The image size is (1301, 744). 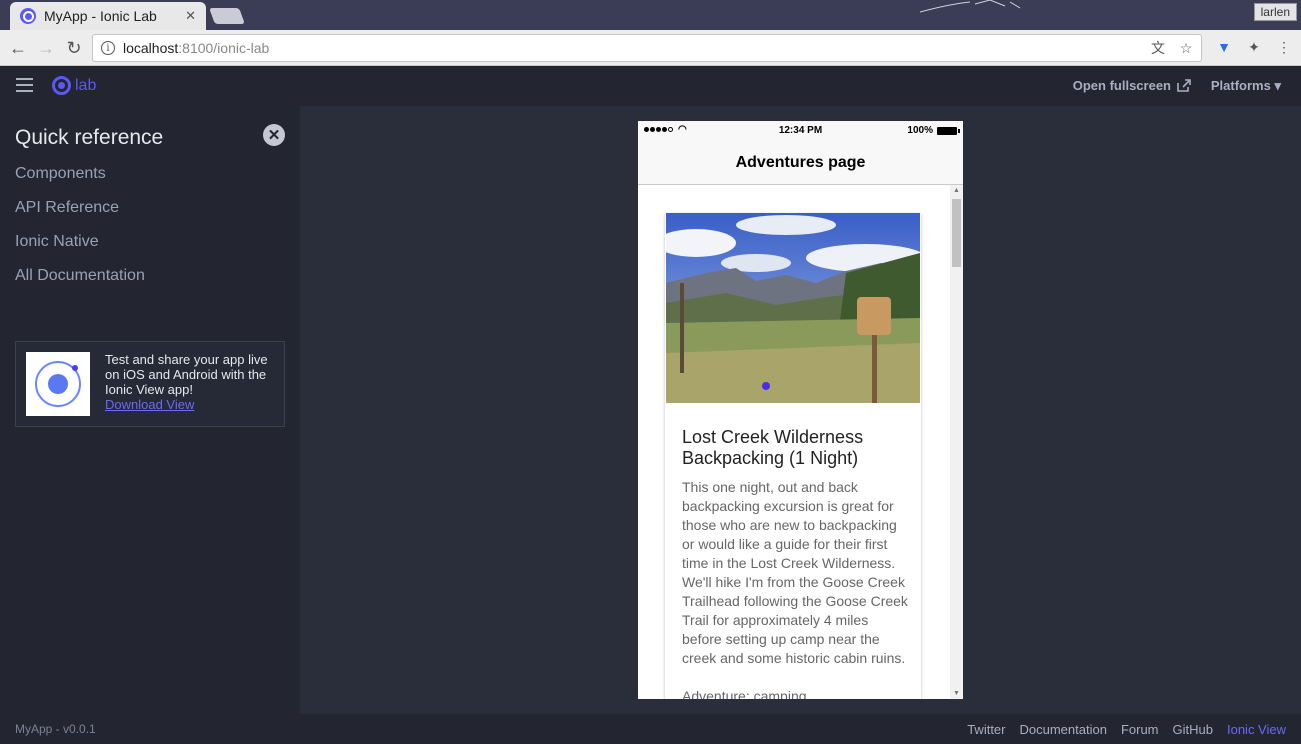 What do you see at coordinates (650, 86) in the screenshot?
I see `lab-header: lab Open fullscreen Platforms ▾` at bounding box center [650, 86].